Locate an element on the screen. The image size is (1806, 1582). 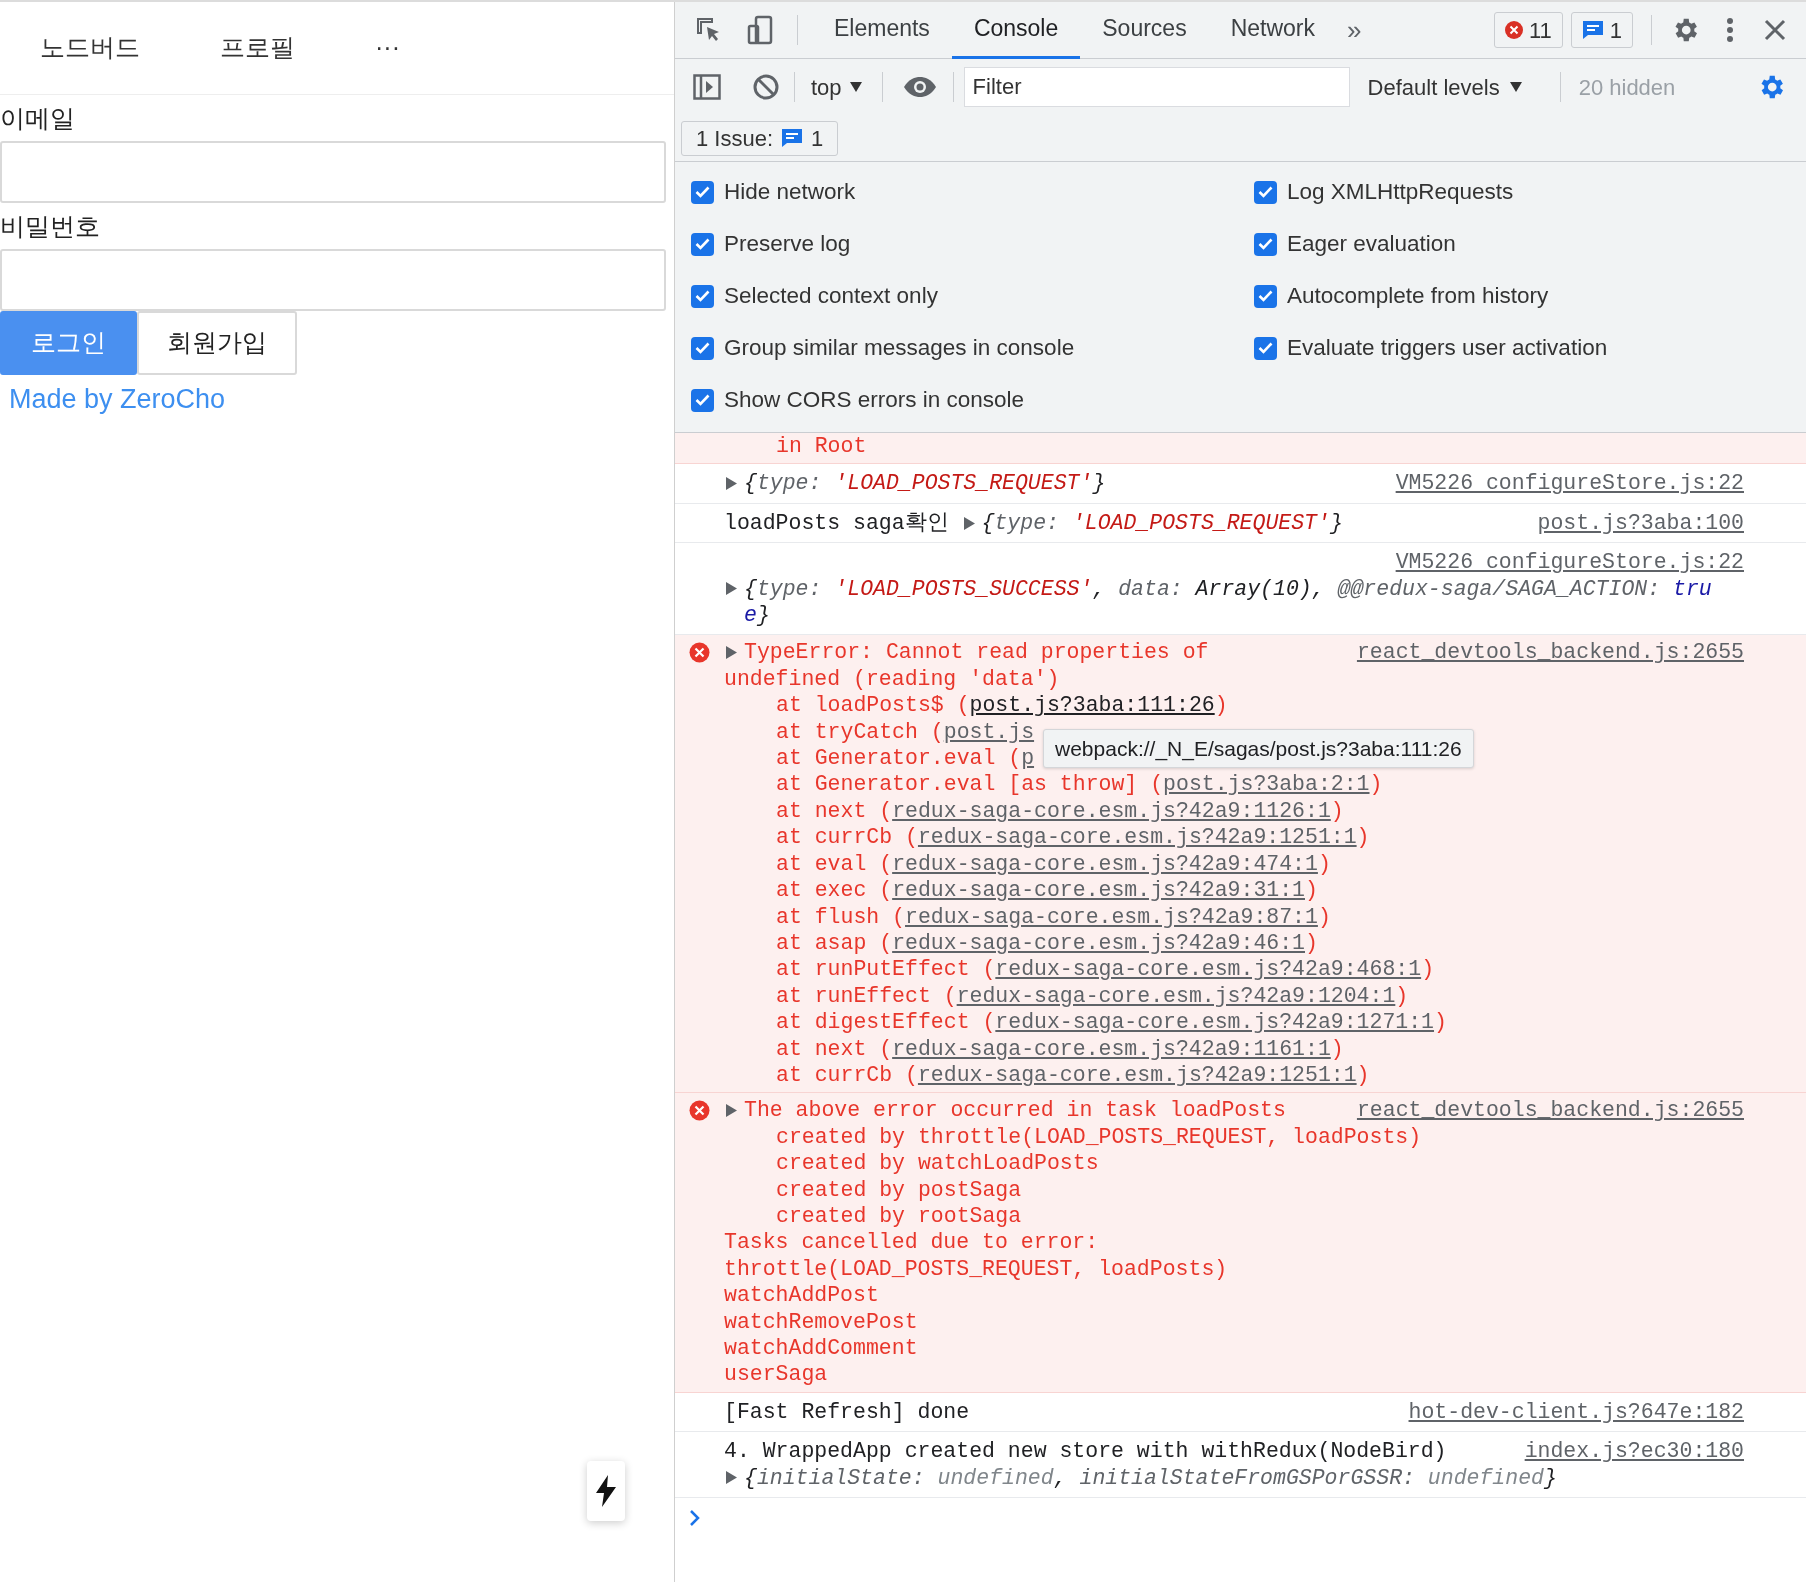
setting-label: Hide network is located at coordinates (790, 192).